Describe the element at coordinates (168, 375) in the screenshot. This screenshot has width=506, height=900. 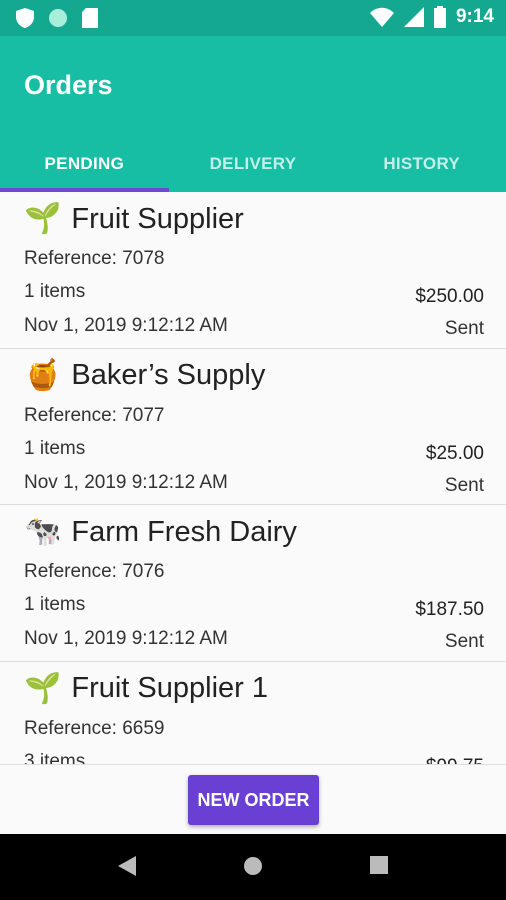
I see `supplier-name: Baker’s Supply` at that location.